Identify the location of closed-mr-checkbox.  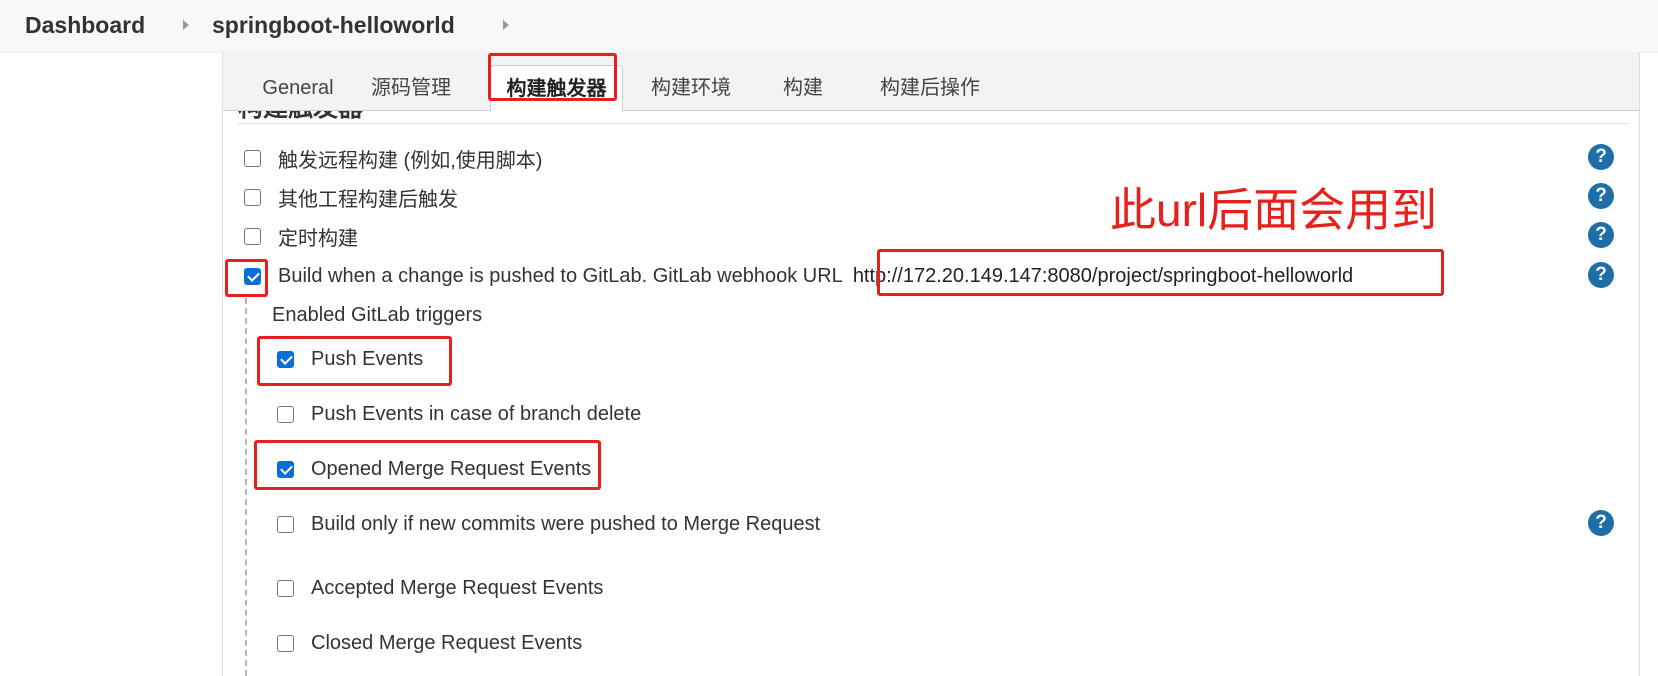
(285, 643).